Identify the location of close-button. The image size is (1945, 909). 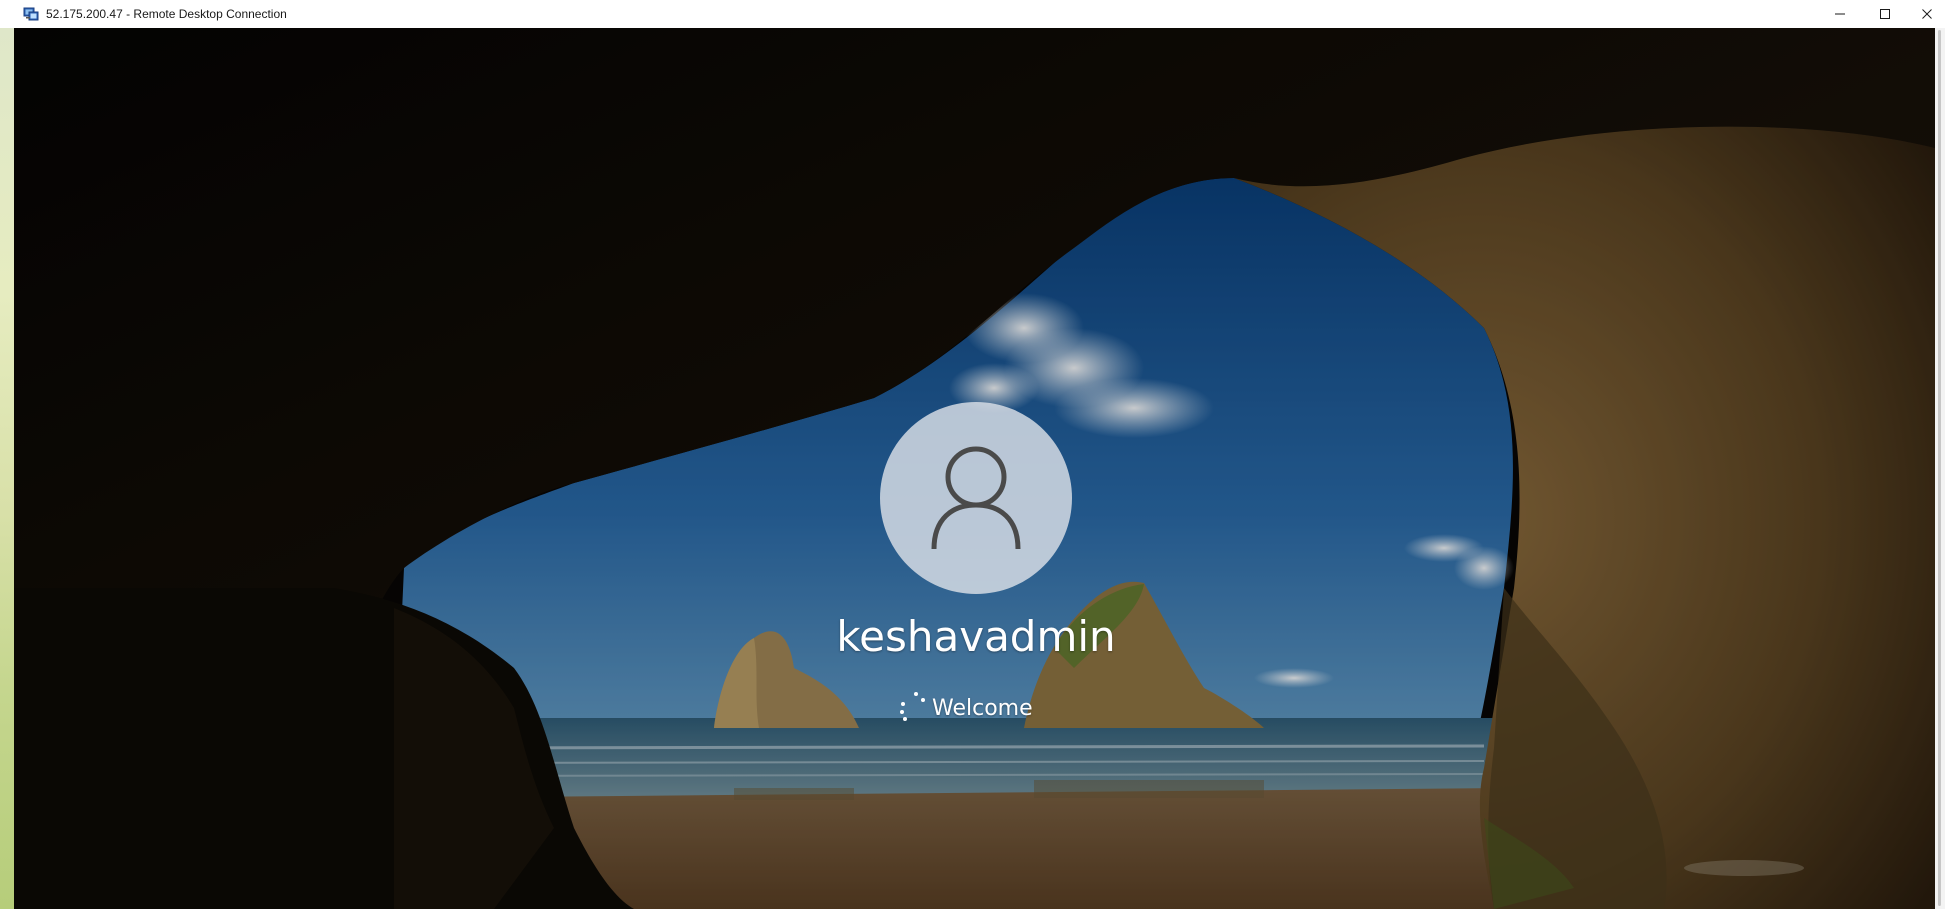
(1926, 14).